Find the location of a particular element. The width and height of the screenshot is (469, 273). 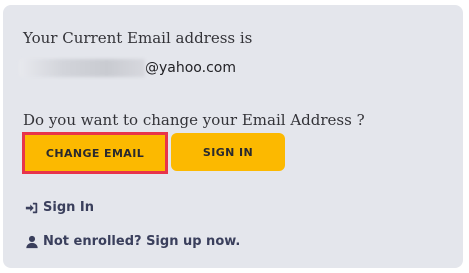

email-domain-text: @yahoo.com is located at coordinates (190, 68).